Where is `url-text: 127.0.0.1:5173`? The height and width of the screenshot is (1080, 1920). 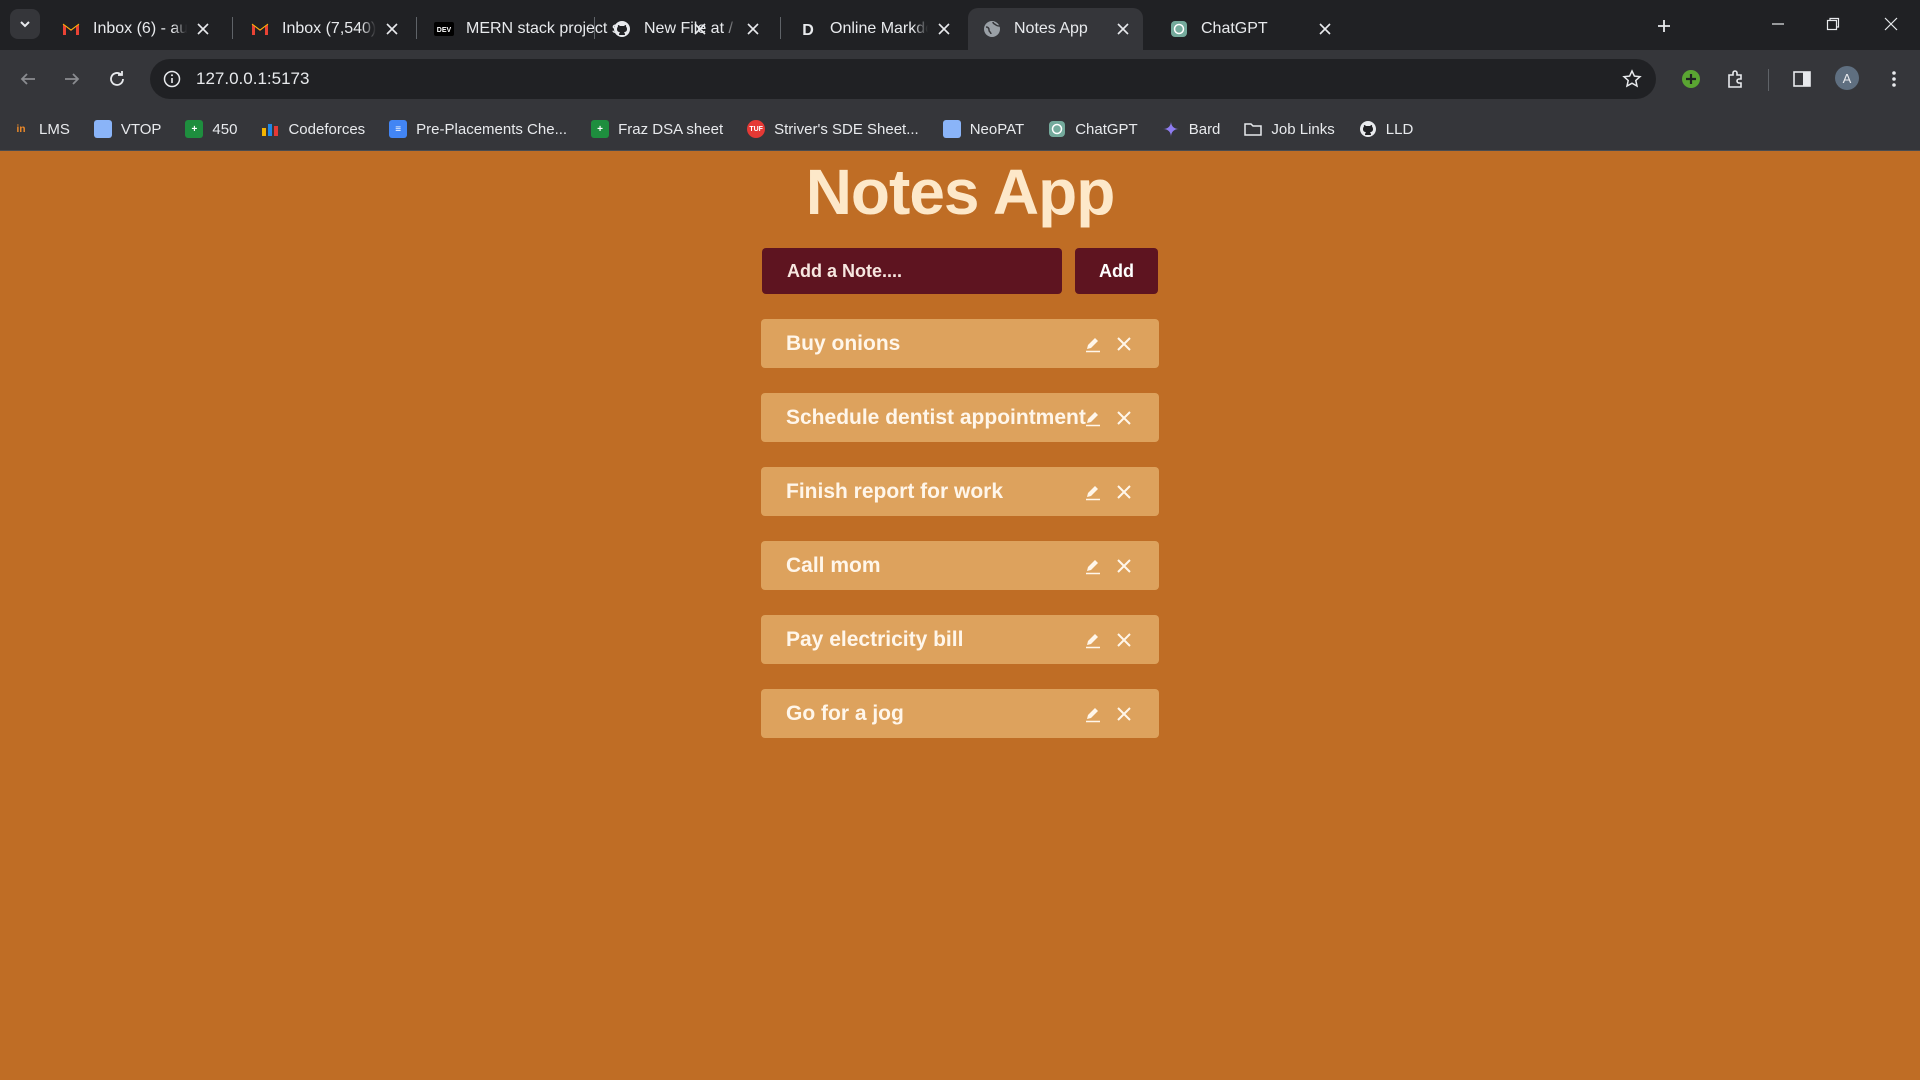 url-text: 127.0.0.1:5173 is located at coordinates (252, 79).